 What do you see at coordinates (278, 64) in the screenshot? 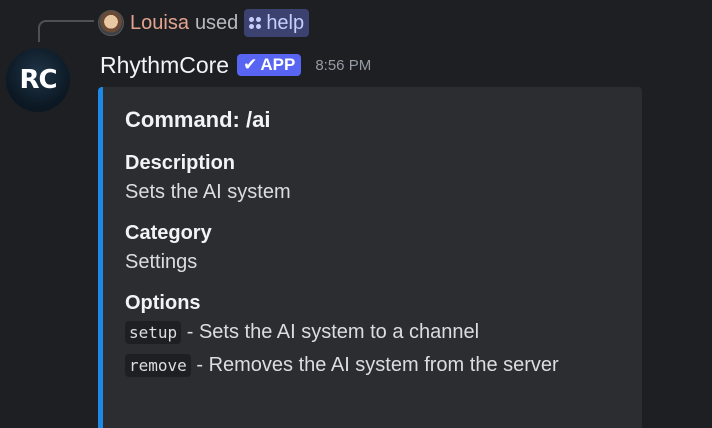
I see `app-badge-label: APP` at bounding box center [278, 64].